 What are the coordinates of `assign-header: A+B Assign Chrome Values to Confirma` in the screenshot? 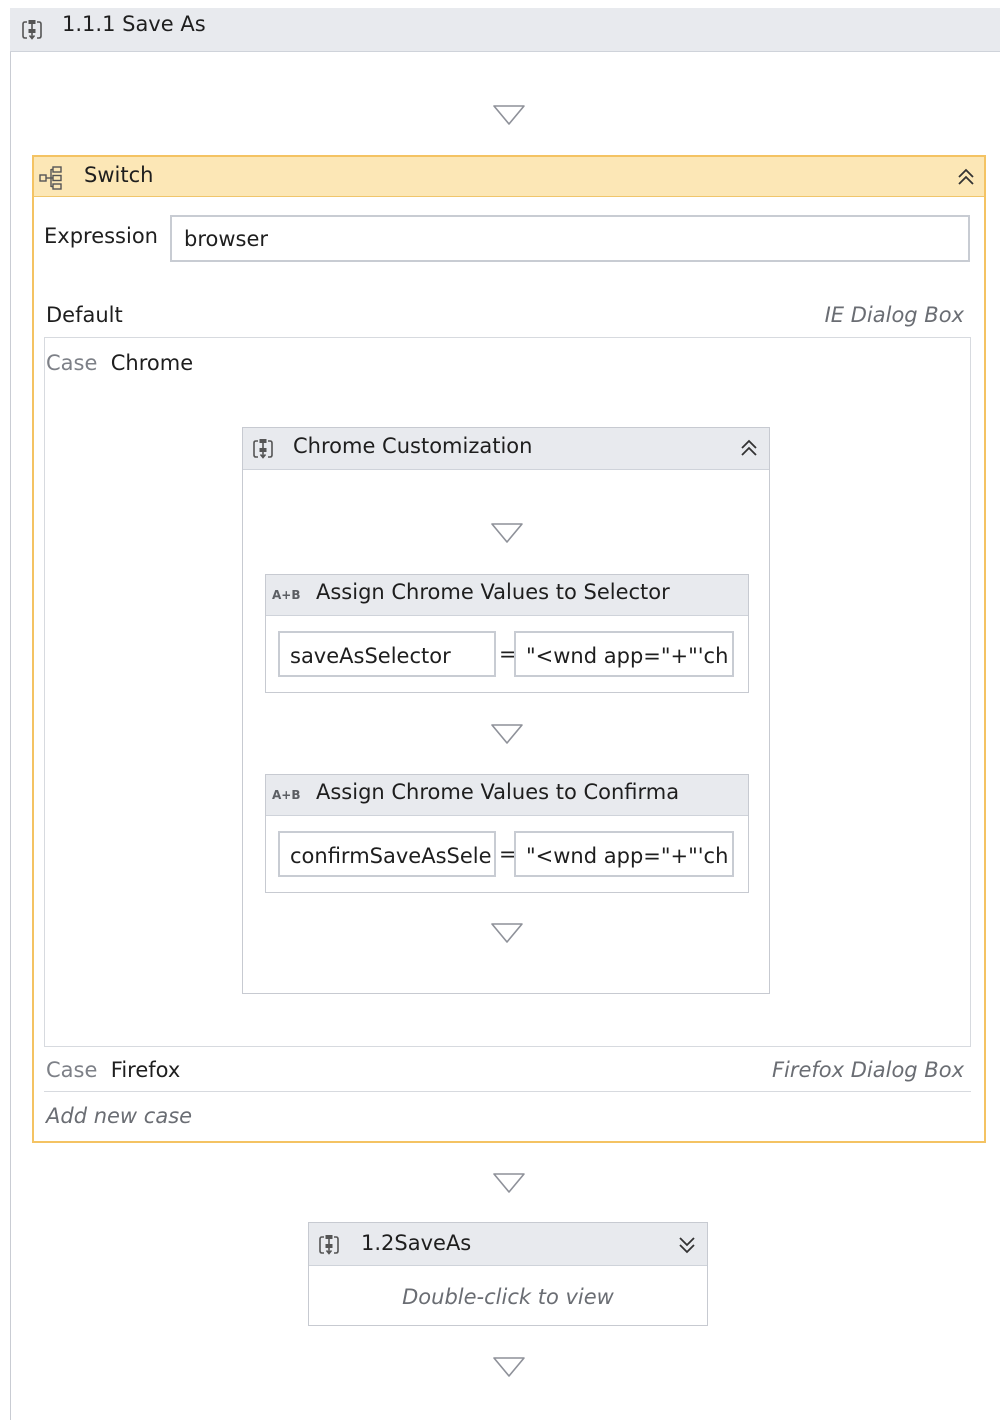 It's located at (507, 795).